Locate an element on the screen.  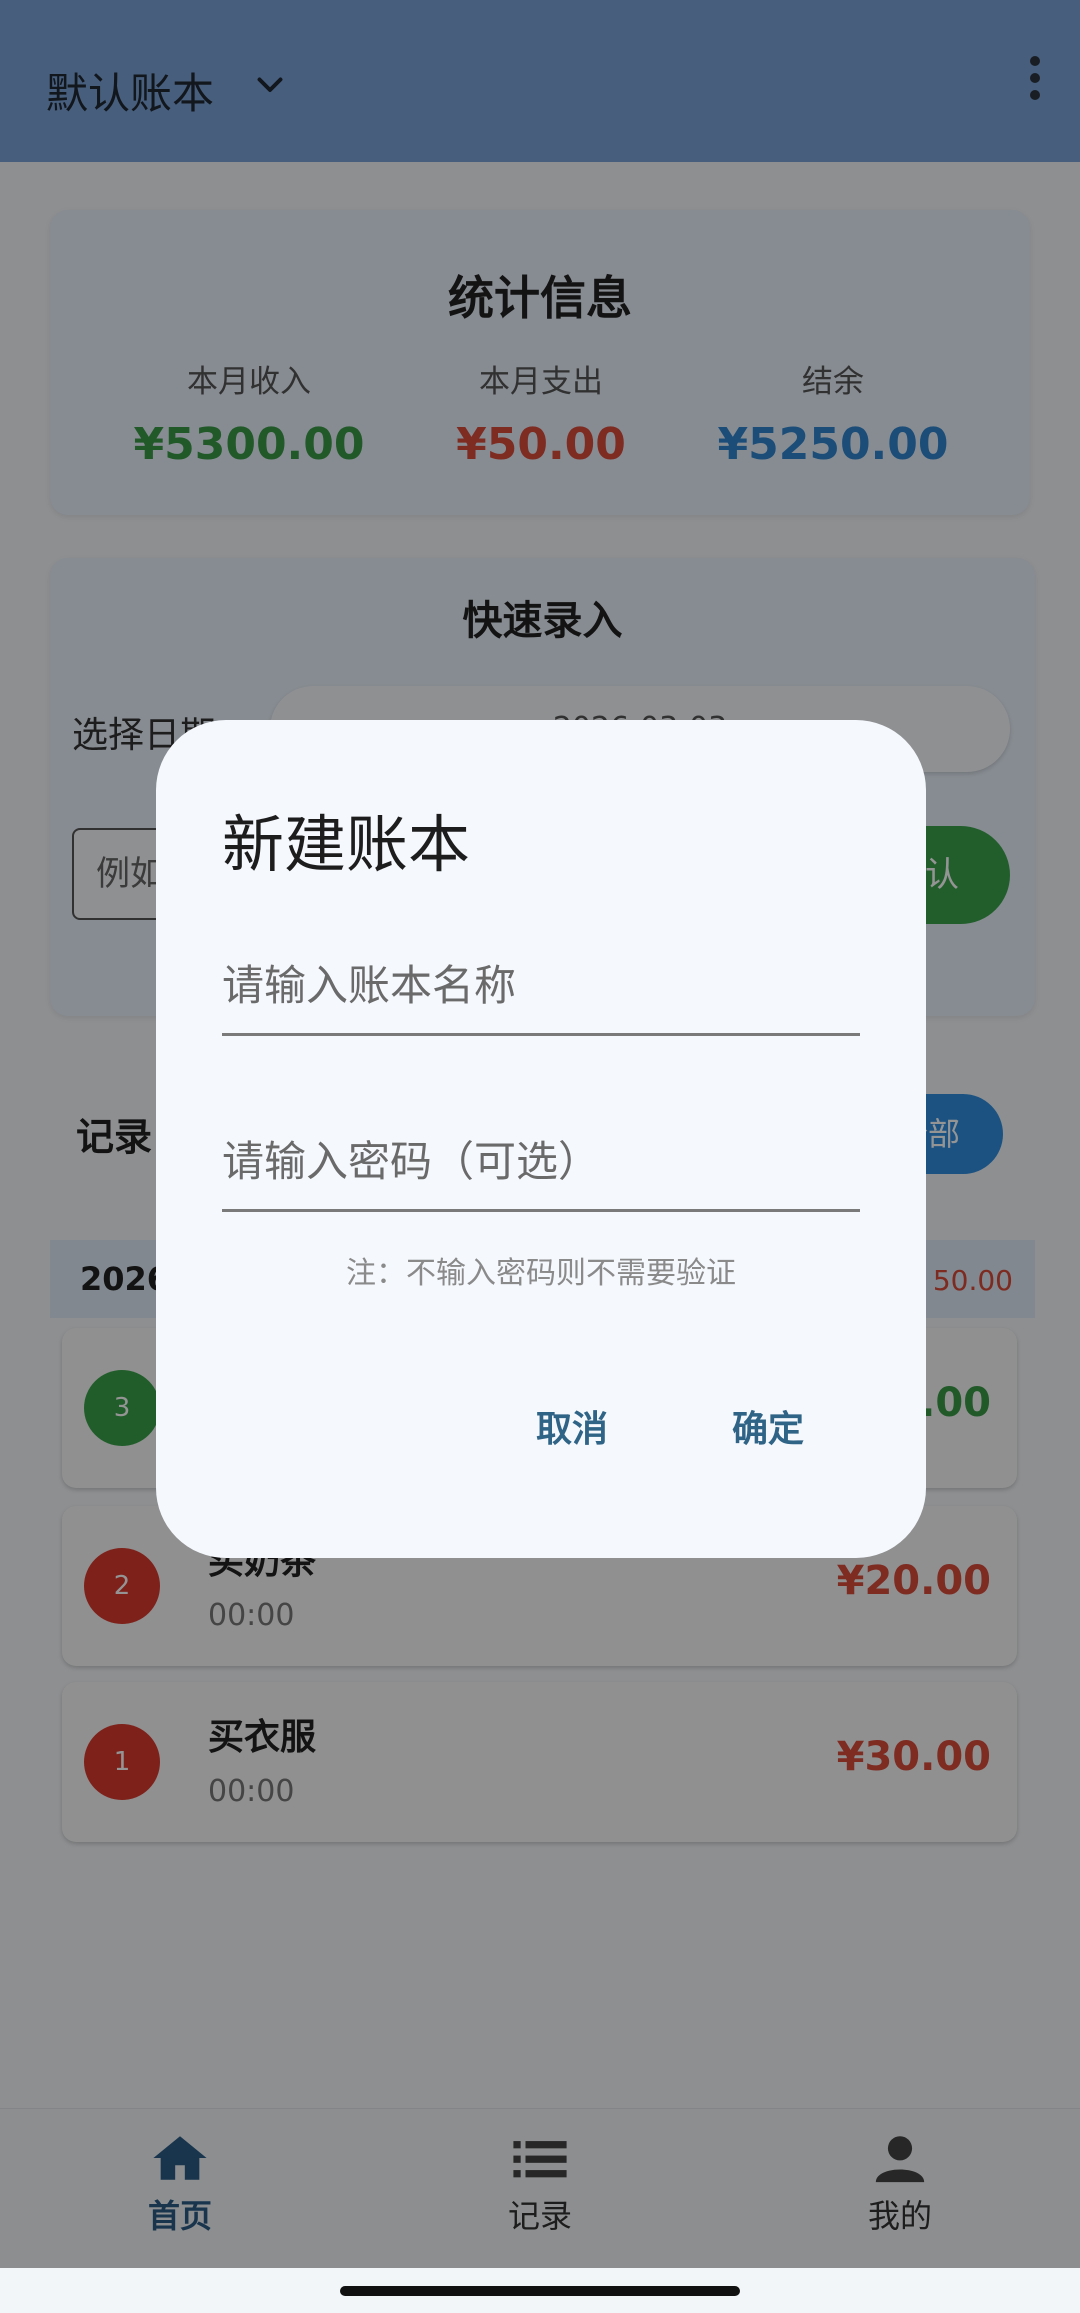
ok-button: 确定 is located at coordinates (768, 1426).